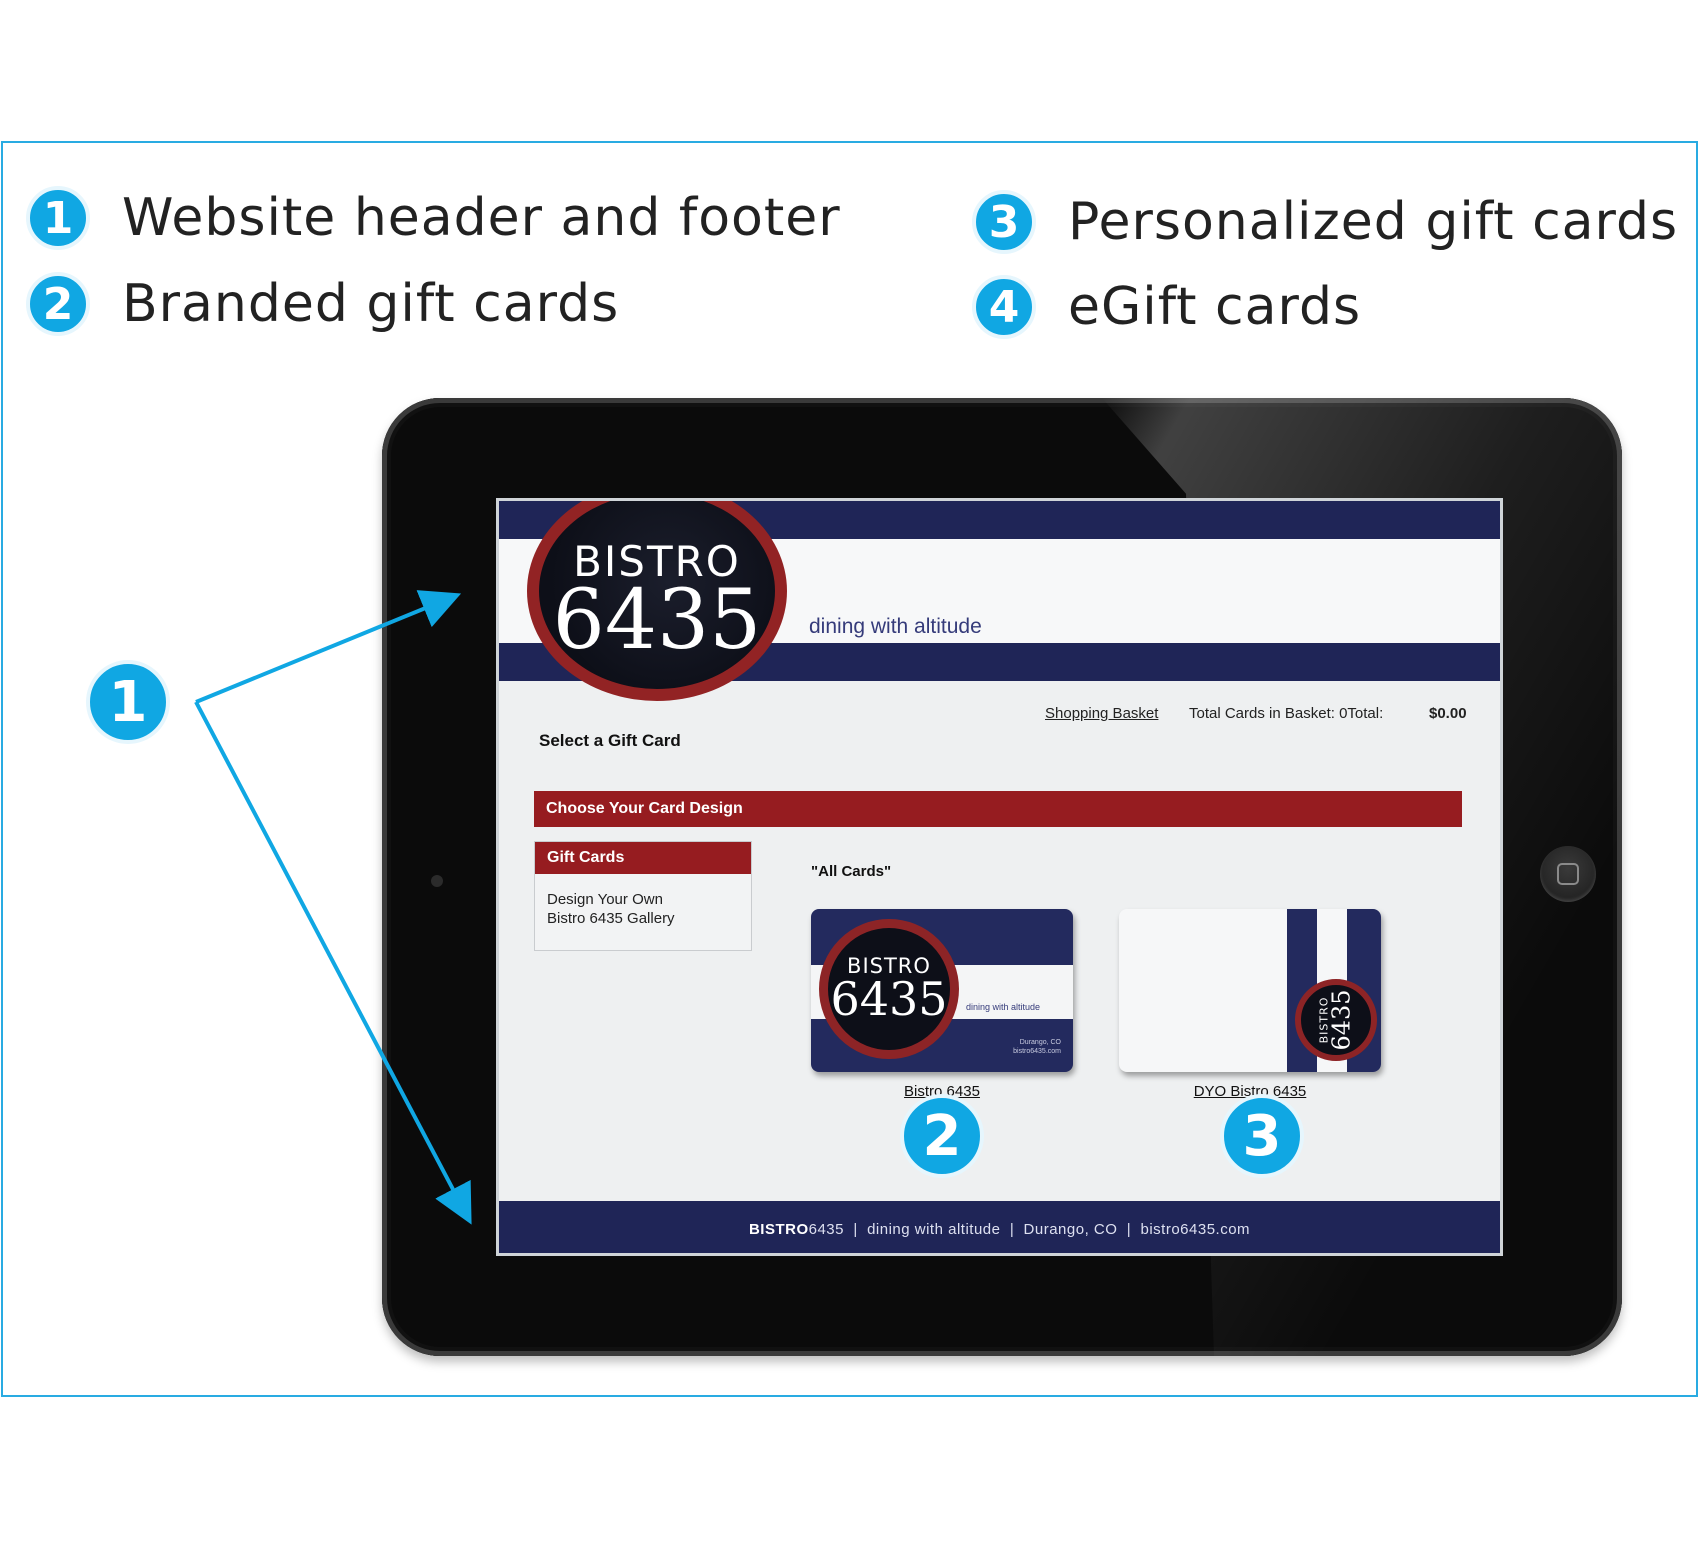  What do you see at coordinates (128, 702) in the screenshot?
I see `callout-1-badge: 1` at bounding box center [128, 702].